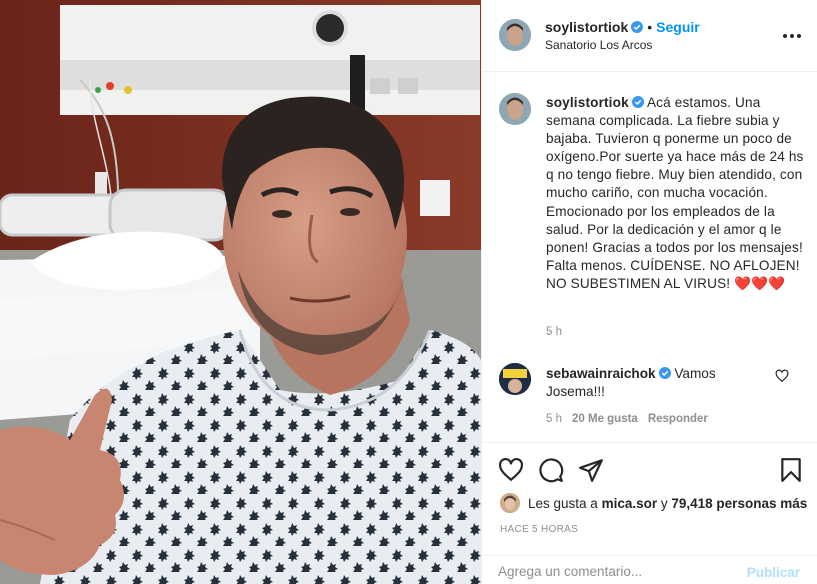 This screenshot has width=817, height=584. Describe the element at coordinates (539, 529) in the screenshot. I see `post-age: HACE 5 HORAS` at that location.